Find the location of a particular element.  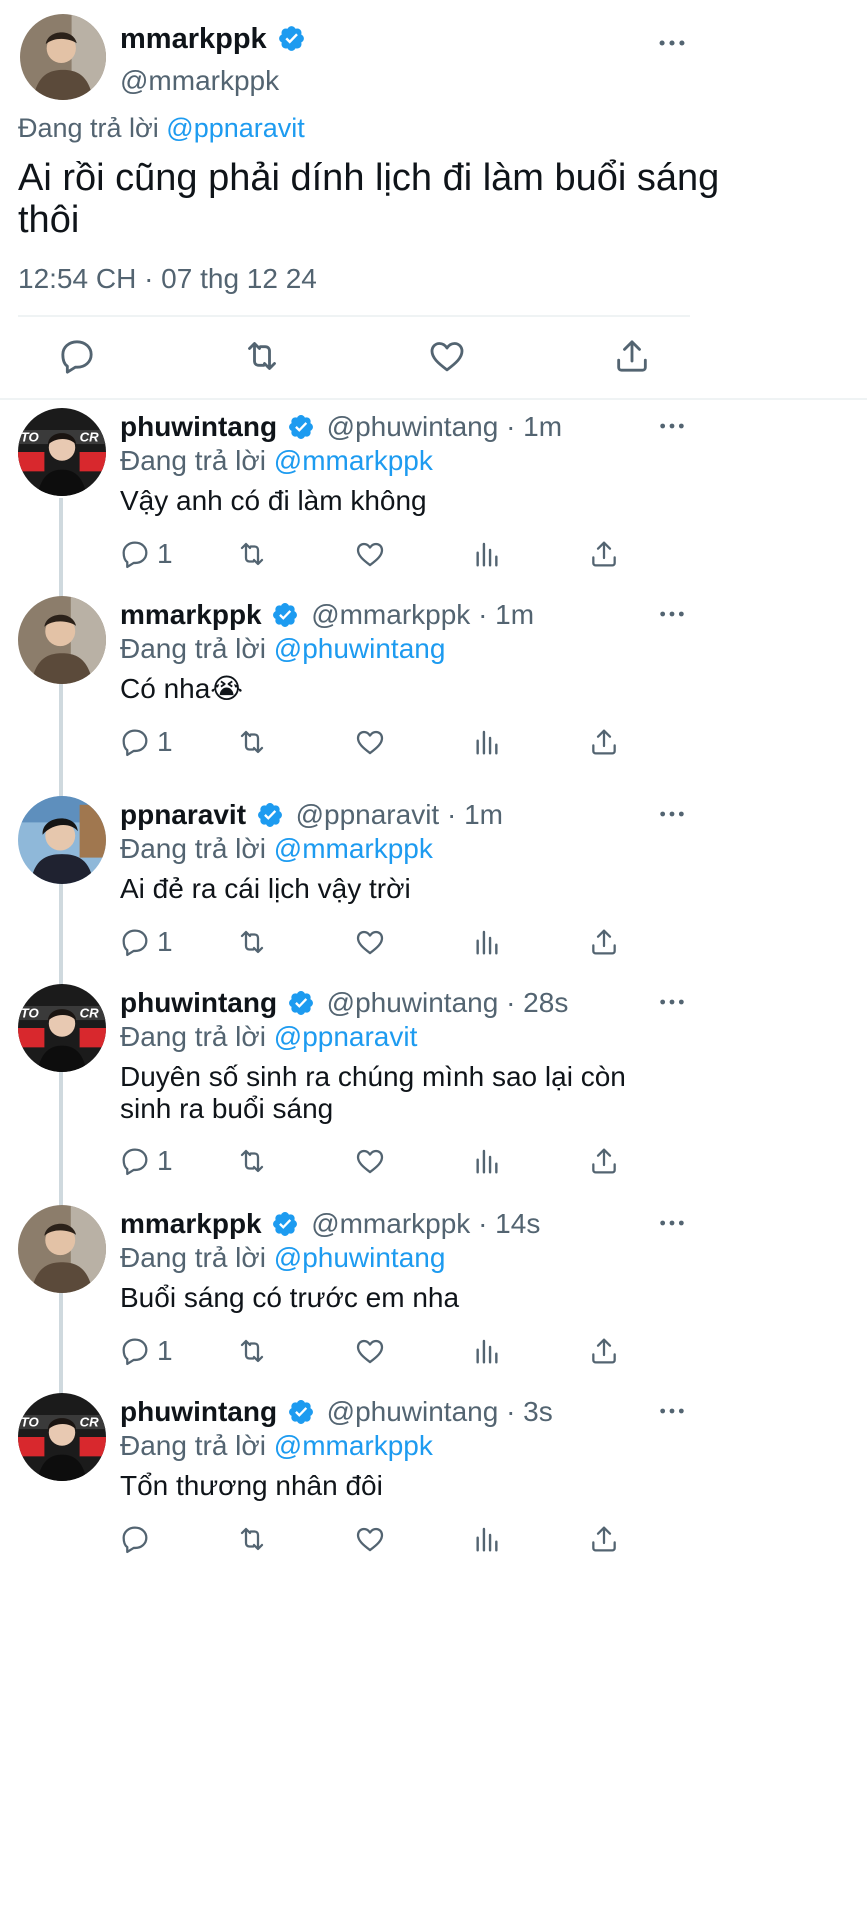

handle-and-time: @ppnaravit · 1m is located at coordinates (399, 814).